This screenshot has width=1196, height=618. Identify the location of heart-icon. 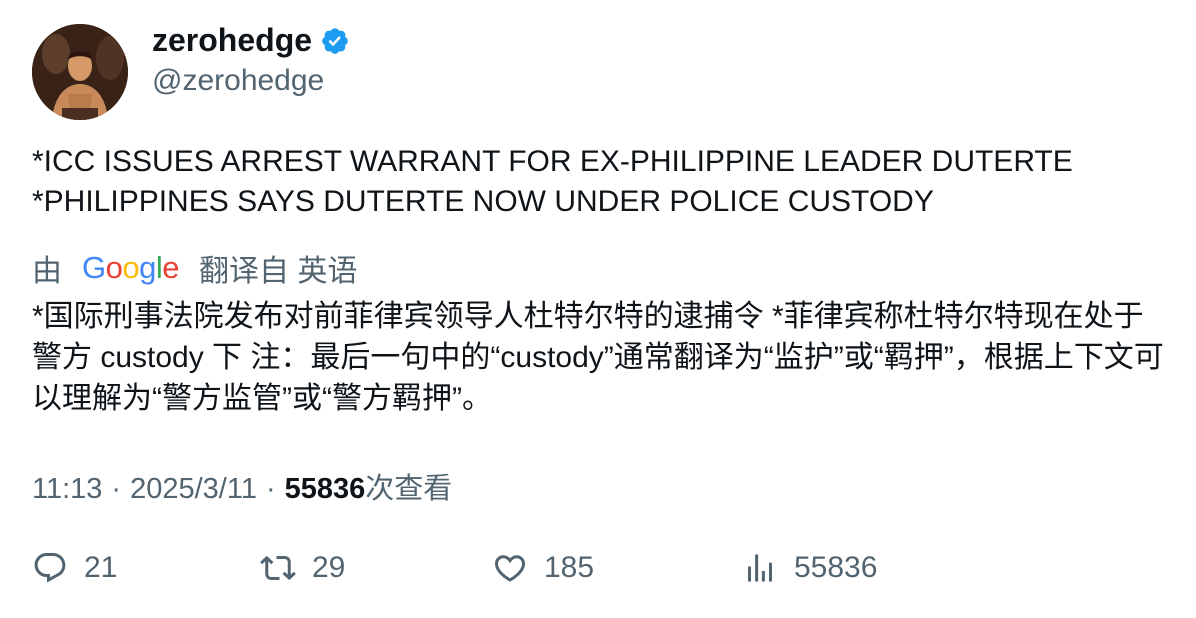
(510, 568).